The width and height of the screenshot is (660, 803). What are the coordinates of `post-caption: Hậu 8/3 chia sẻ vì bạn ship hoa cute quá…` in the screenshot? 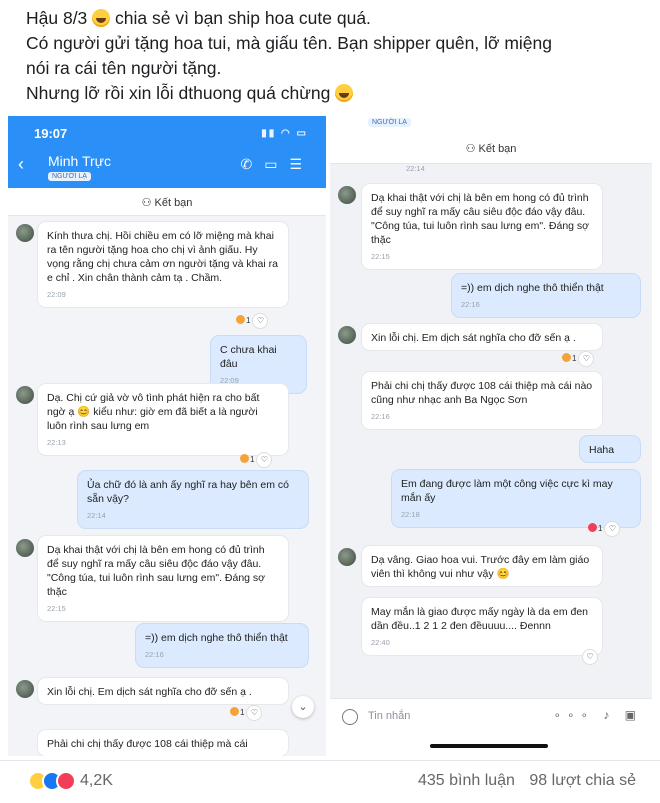 It's located at (336, 56).